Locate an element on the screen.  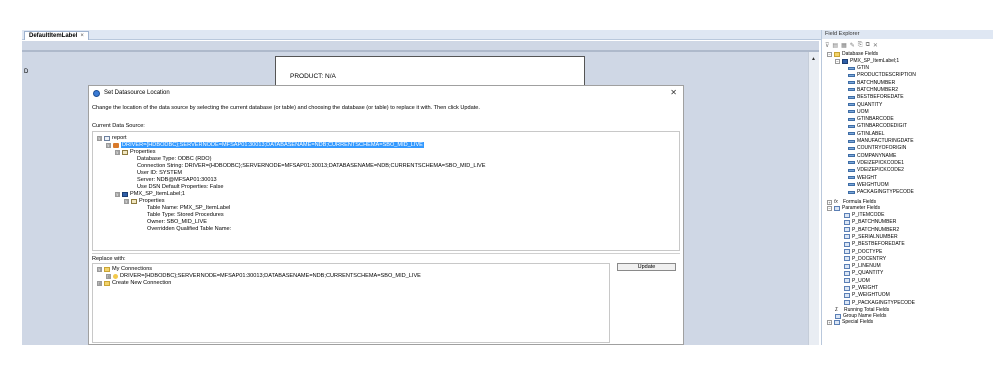
tree-node-label: Properties is located at coordinates (152, 201).